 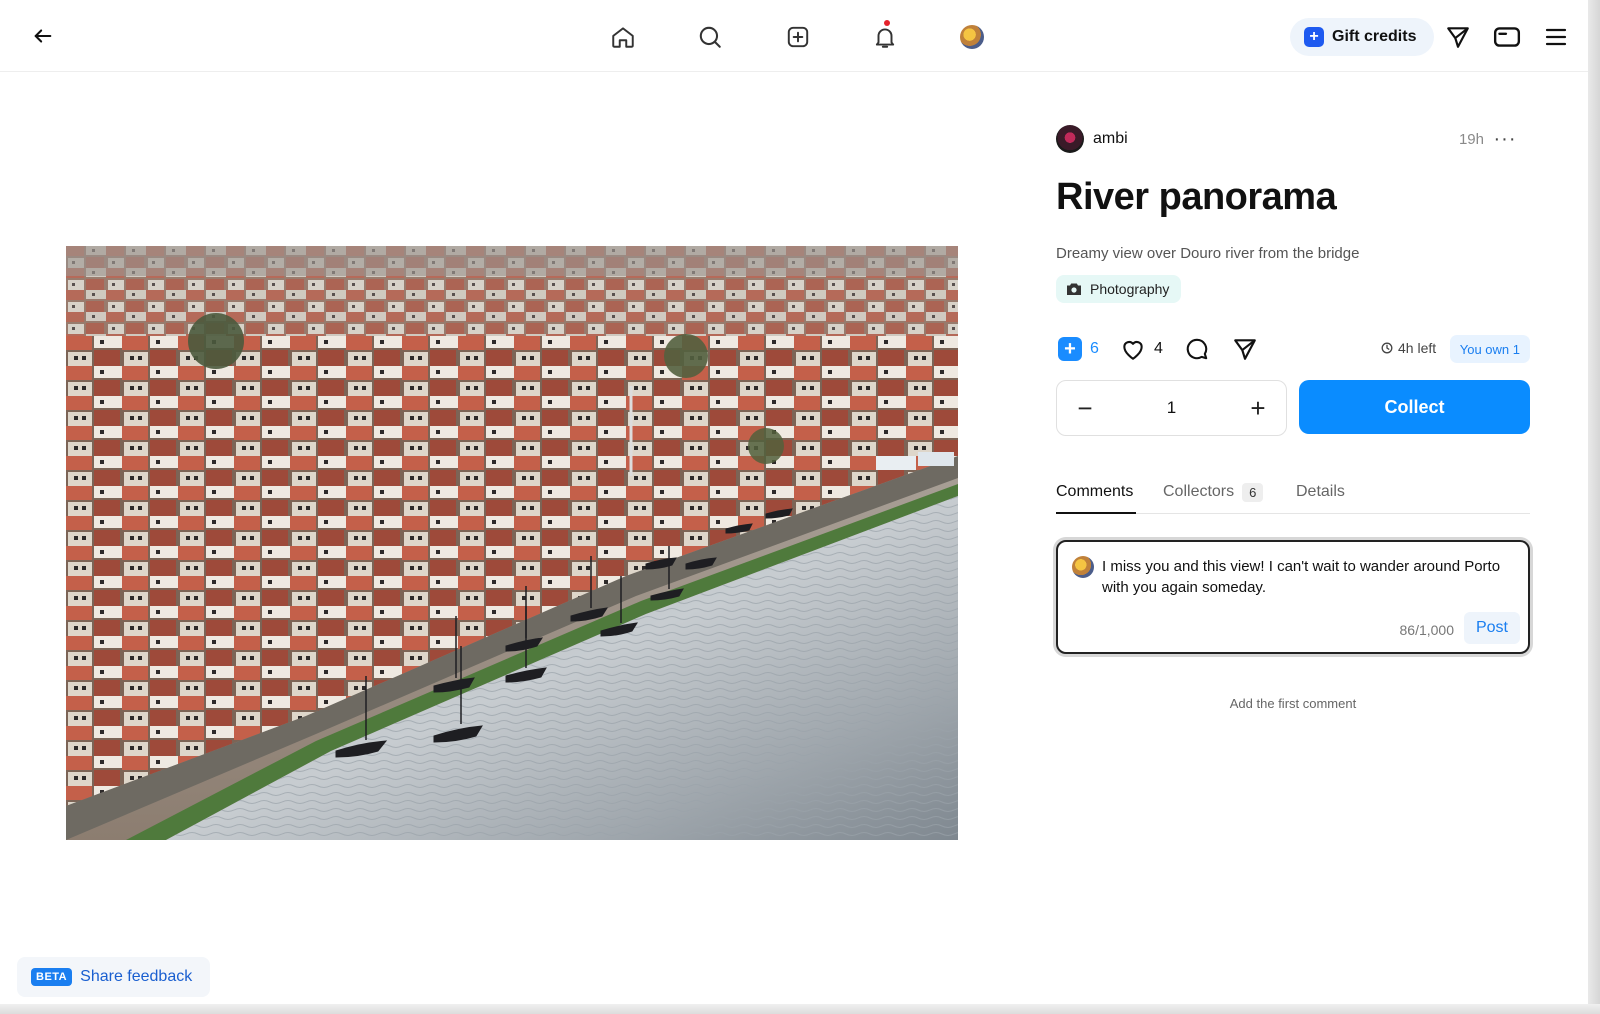 What do you see at coordinates (1387, 348) in the screenshot?
I see `clock-icon` at bounding box center [1387, 348].